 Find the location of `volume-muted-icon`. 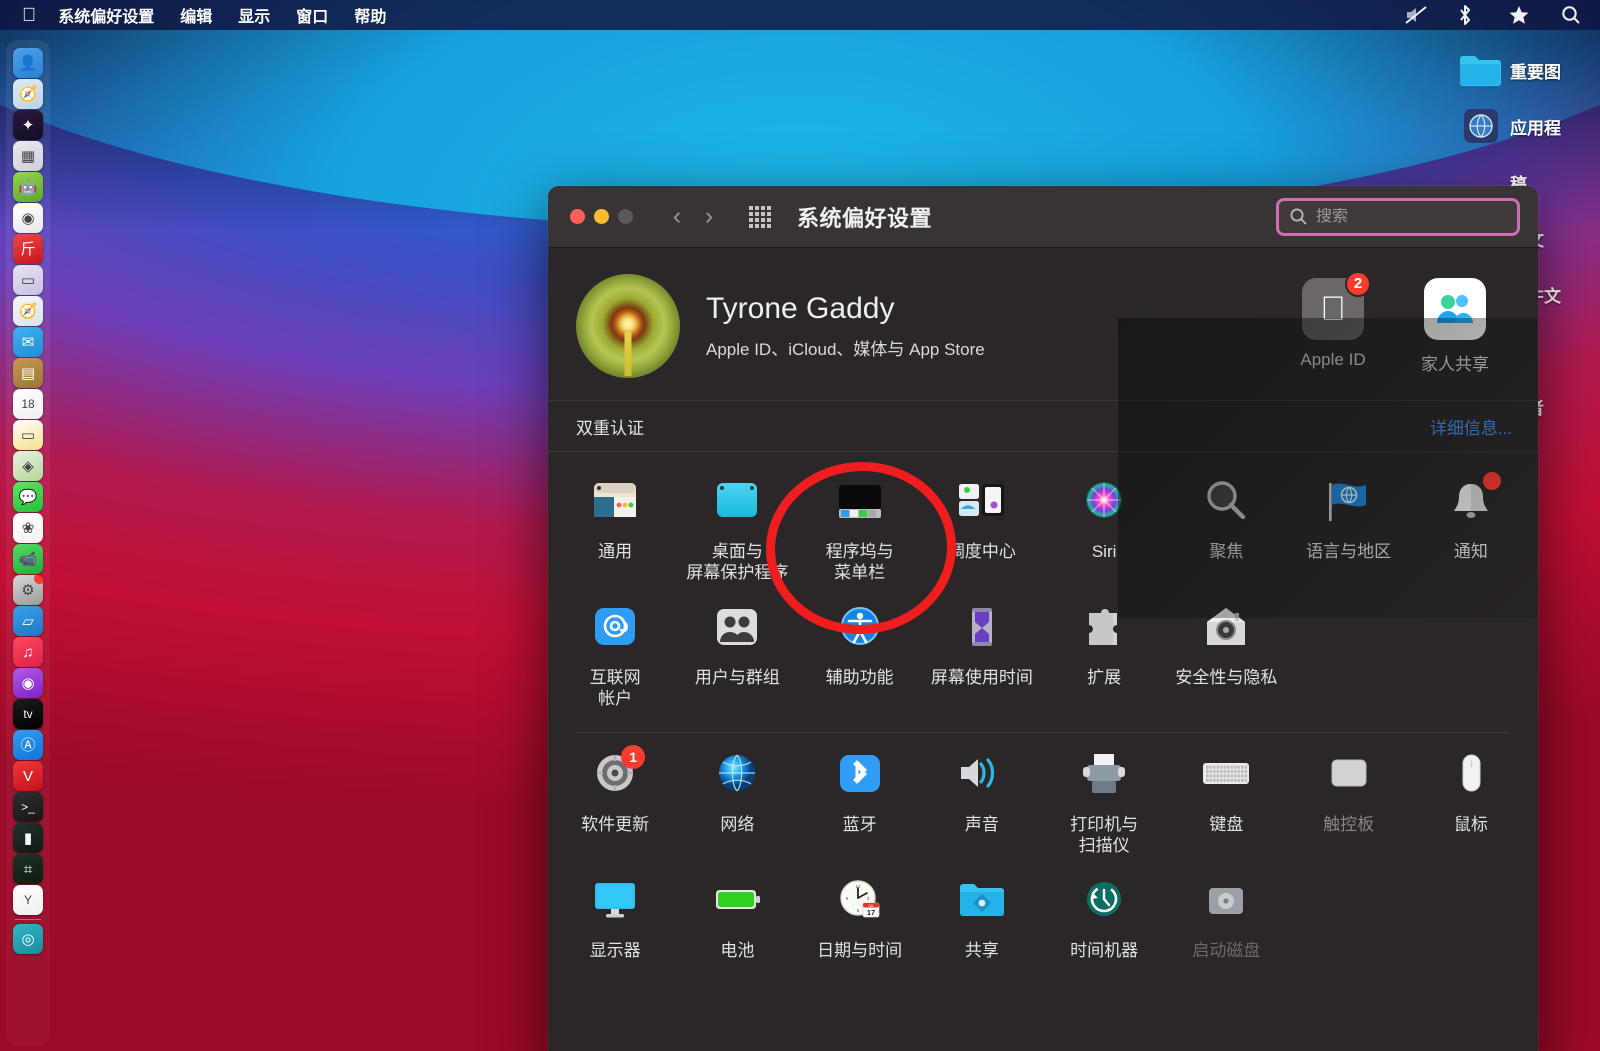

volume-muted-icon is located at coordinates (1417, 15).